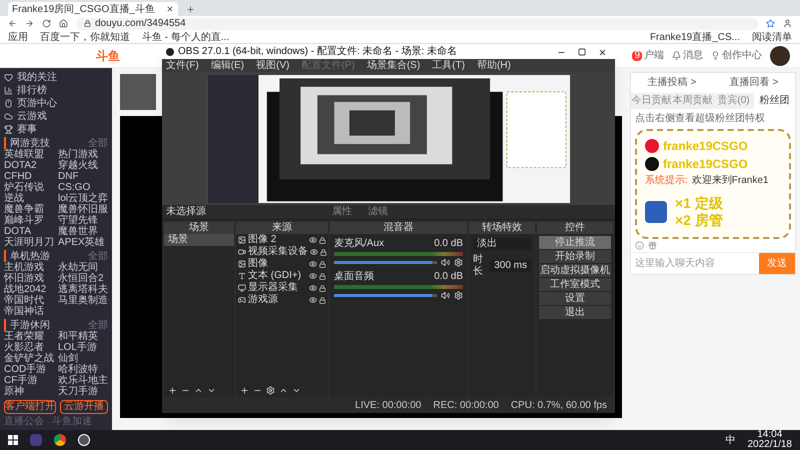  What do you see at coordinates (83, 278) in the screenshot?
I see `category-link: 永恒回合2` at bounding box center [83, 278].